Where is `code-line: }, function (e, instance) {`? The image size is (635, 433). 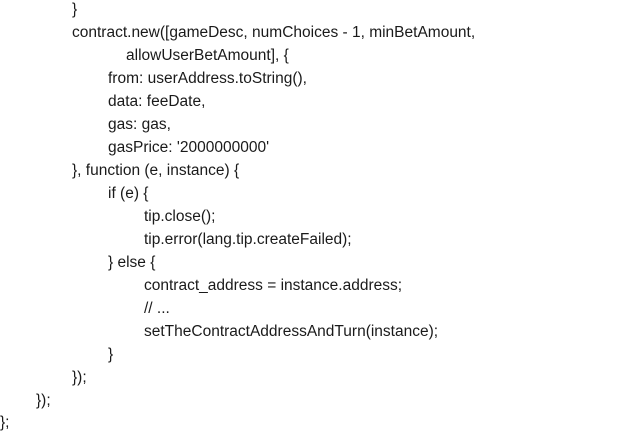 code-line: }, function (e, instance) { is located at coordinates (156, 170).